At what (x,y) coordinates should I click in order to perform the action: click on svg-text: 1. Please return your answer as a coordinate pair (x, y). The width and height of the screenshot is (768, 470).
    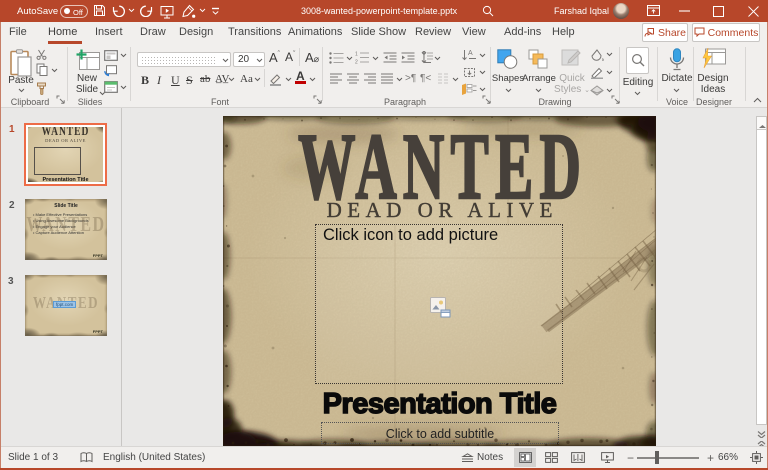
    Looking at the image, I should click on (356, 55).